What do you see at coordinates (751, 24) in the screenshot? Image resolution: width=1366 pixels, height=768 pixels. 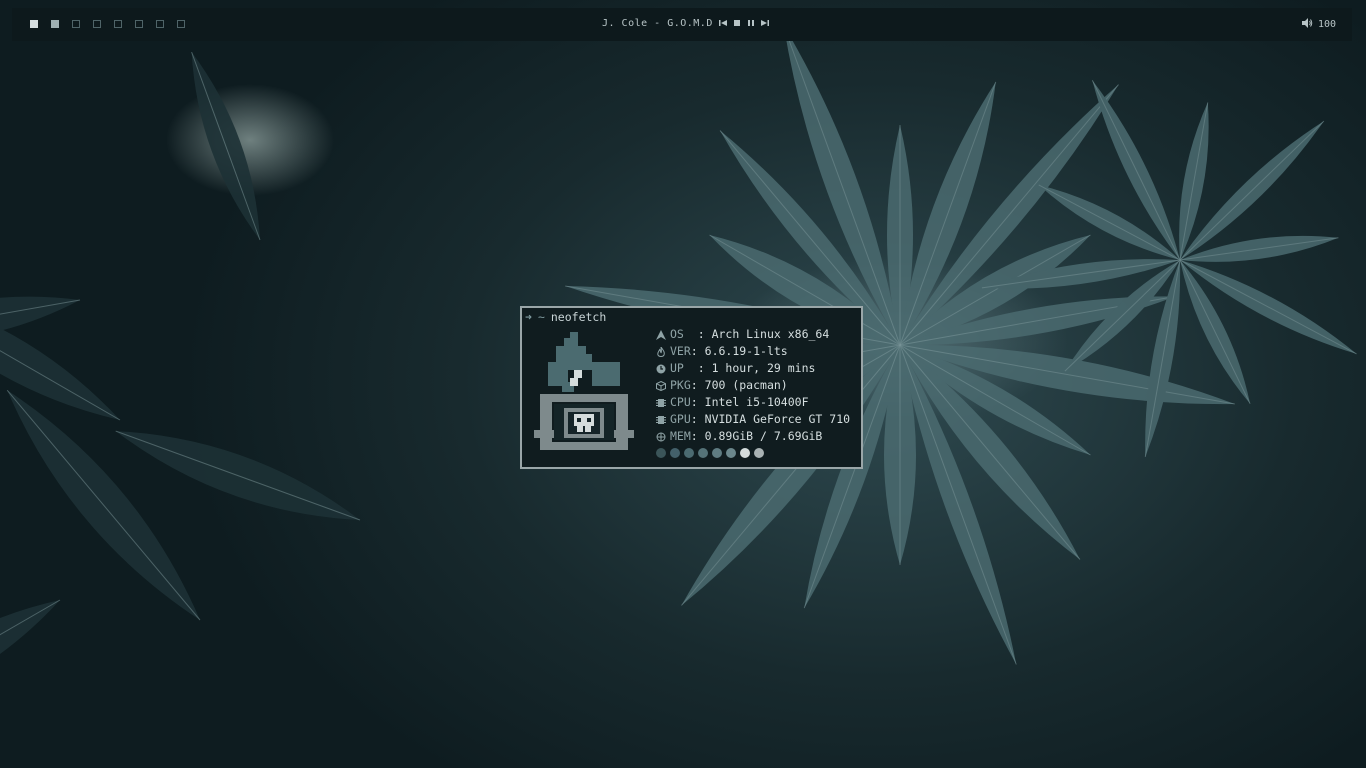 I see `pause-icon` at bounding box center [751, 24].